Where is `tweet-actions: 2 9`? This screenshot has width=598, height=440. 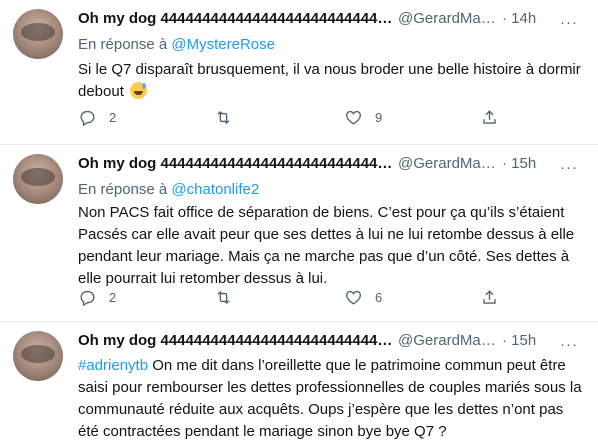
tweet-actions: 2 9 is located at coordinates (298, 118).